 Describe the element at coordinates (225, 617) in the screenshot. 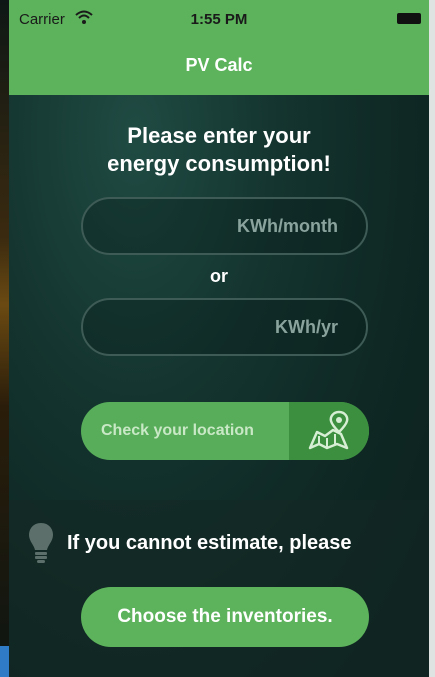

I see `choose-inventories-button: Choose the inventories.` at that location.